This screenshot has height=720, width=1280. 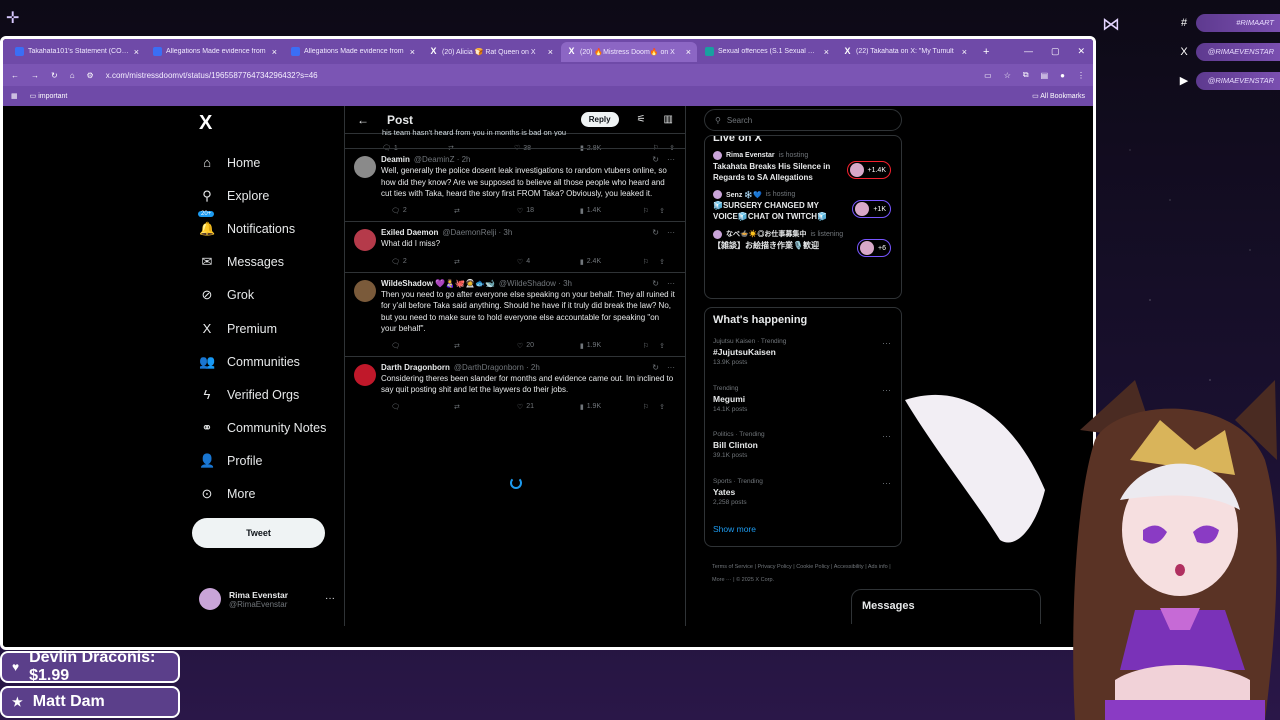 What do you see at coordinates (1055, 51) in the screenshot?
I see `maximize-icon: ▢` at bounding box center [1055, 51].